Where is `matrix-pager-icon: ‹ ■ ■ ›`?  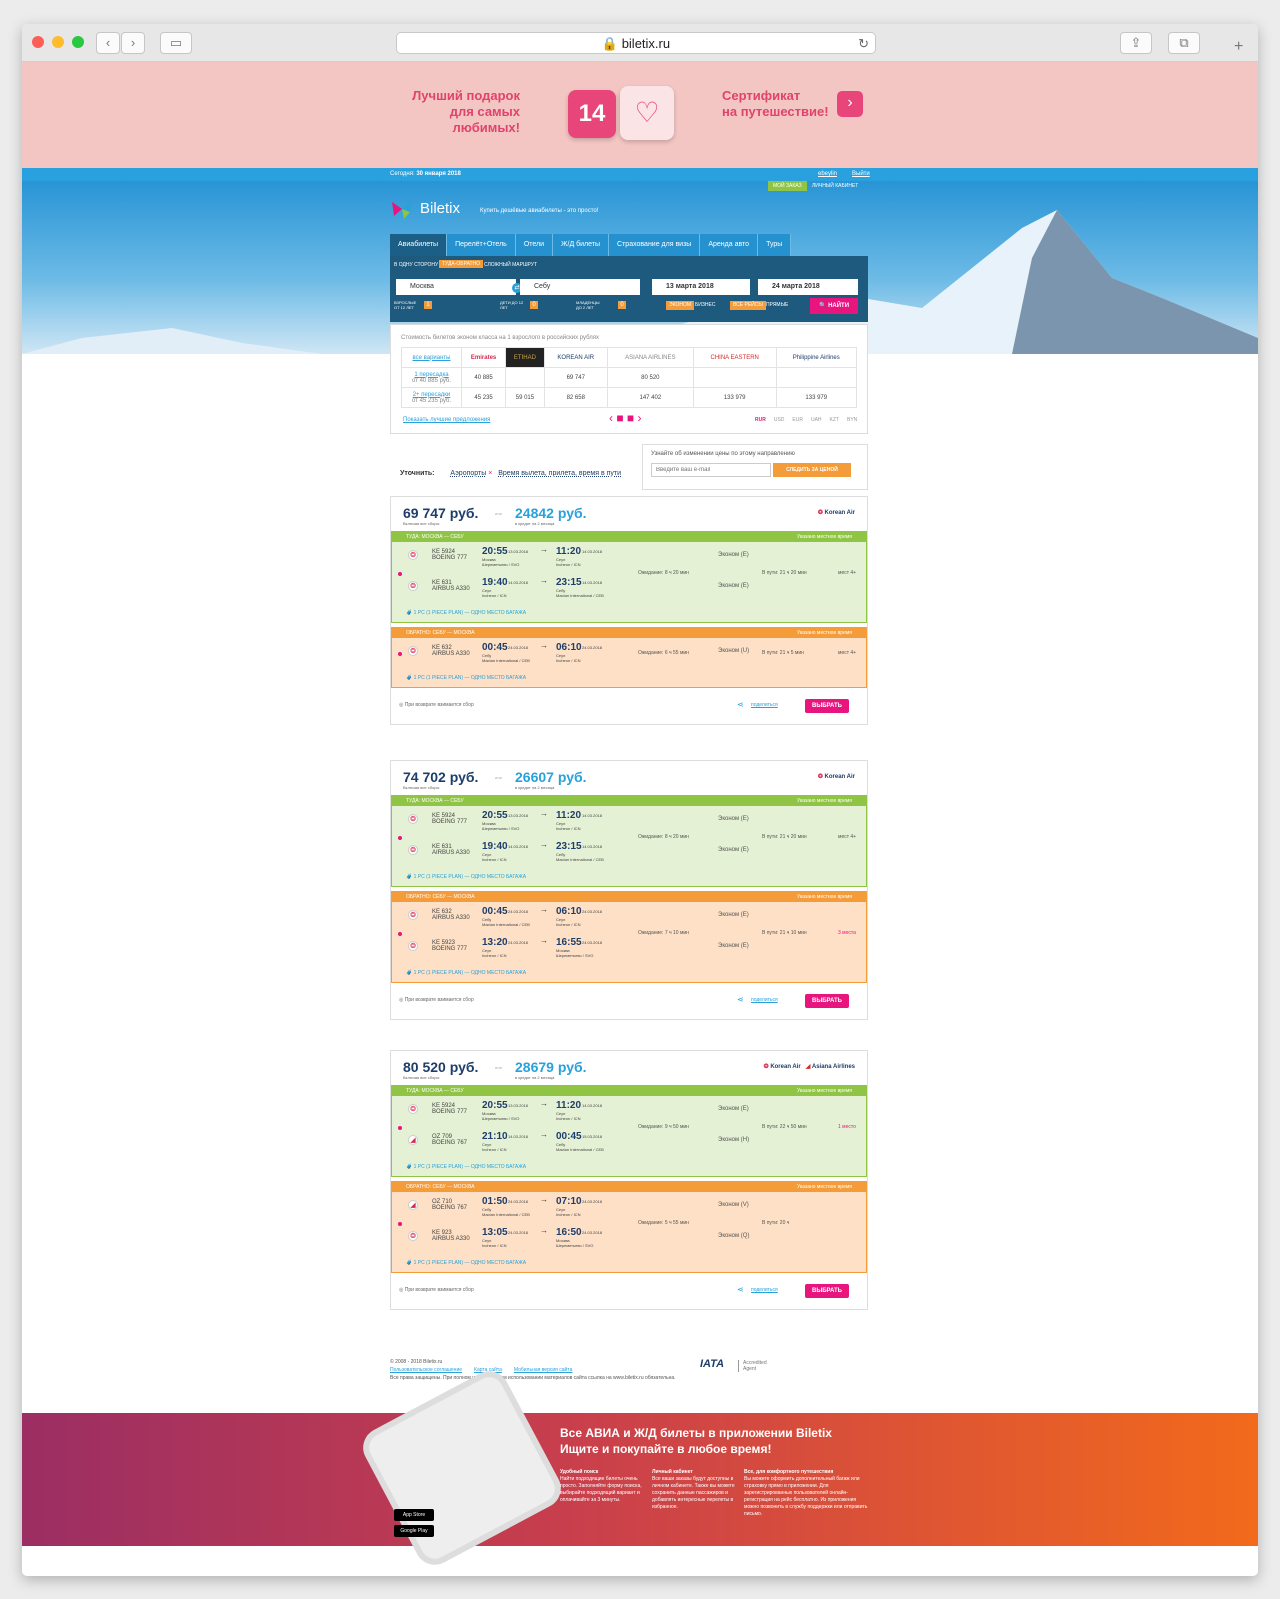
matrix-pager-icon: ‹ ■ ■ › is located at coordinates (625, 418).